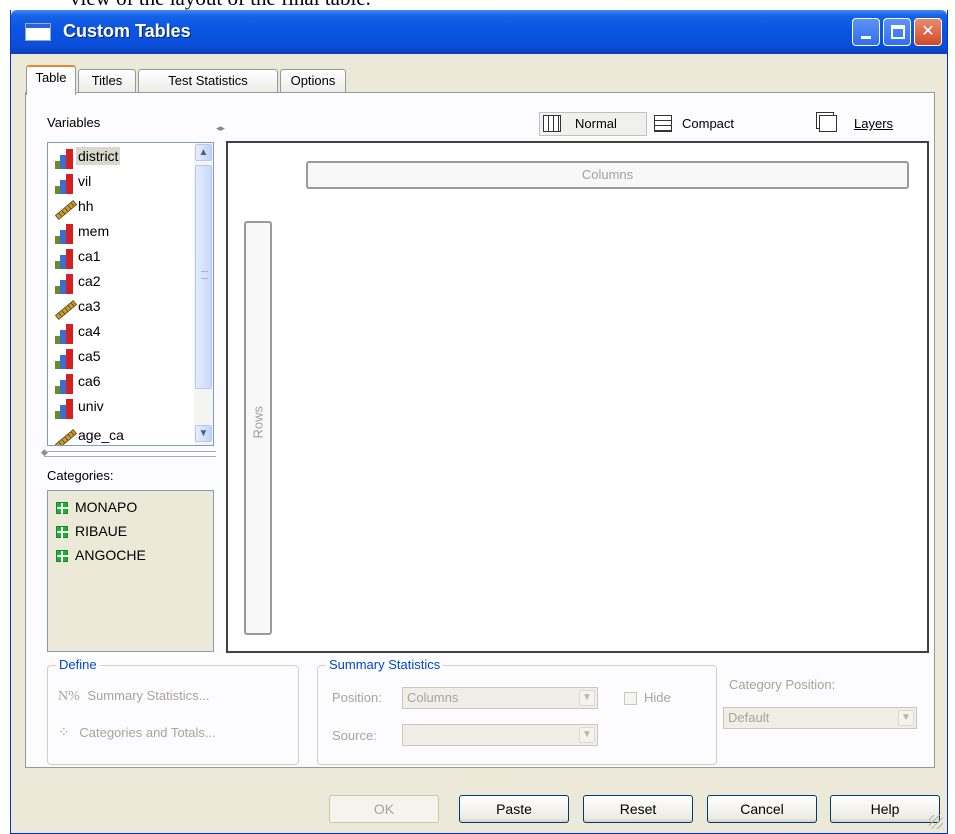 This screenshot has height=834, width=955. I want to click on compact-view-option: Compact, so click(709, 125).